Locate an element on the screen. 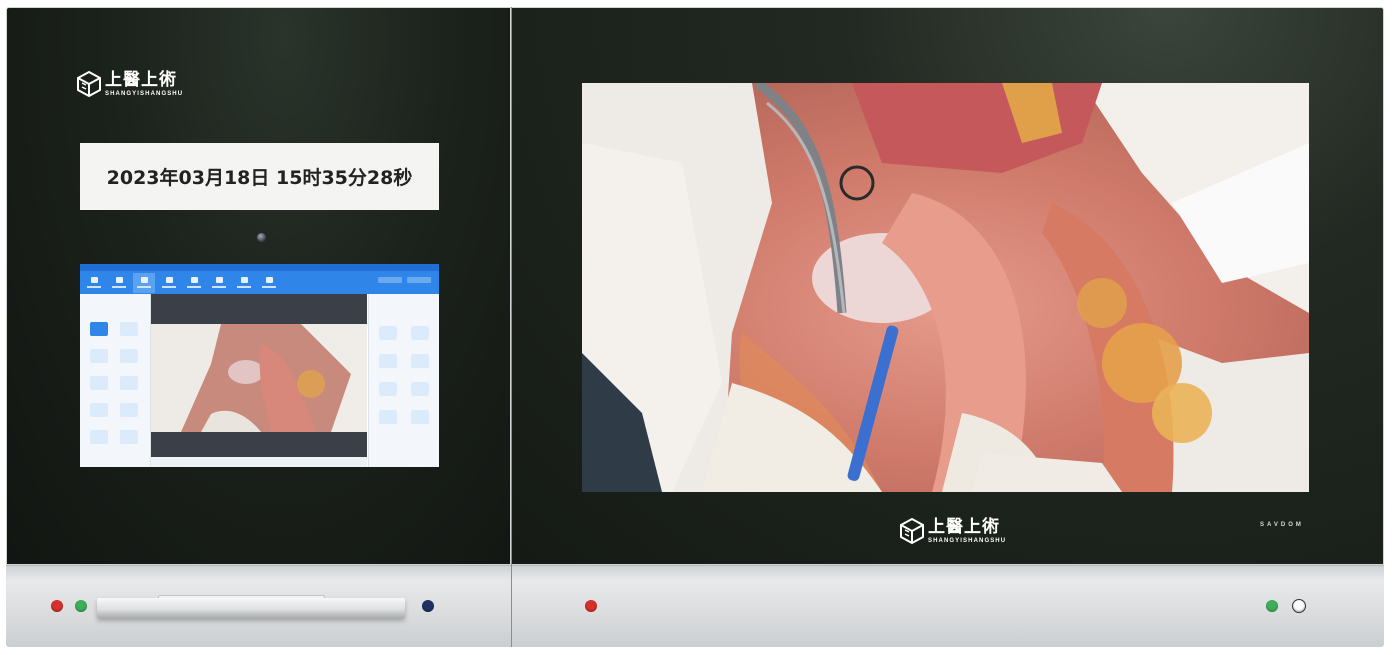 The width and height of the screenshot is (1395, 655). app-bottom-bar is located at coordinates (259, 462).